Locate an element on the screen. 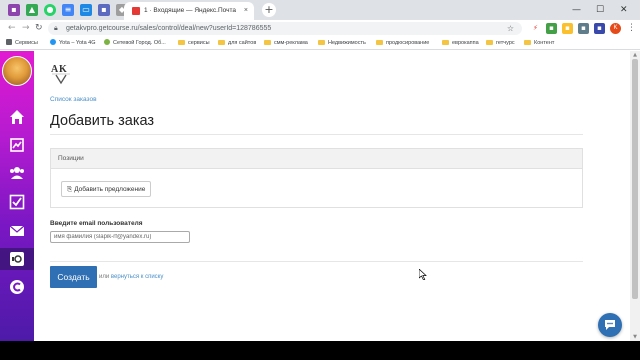 The height and width of the screenshot is (360, 640). breadcrumb-orders-link: Список заказов is located at coordinates (73, 99).